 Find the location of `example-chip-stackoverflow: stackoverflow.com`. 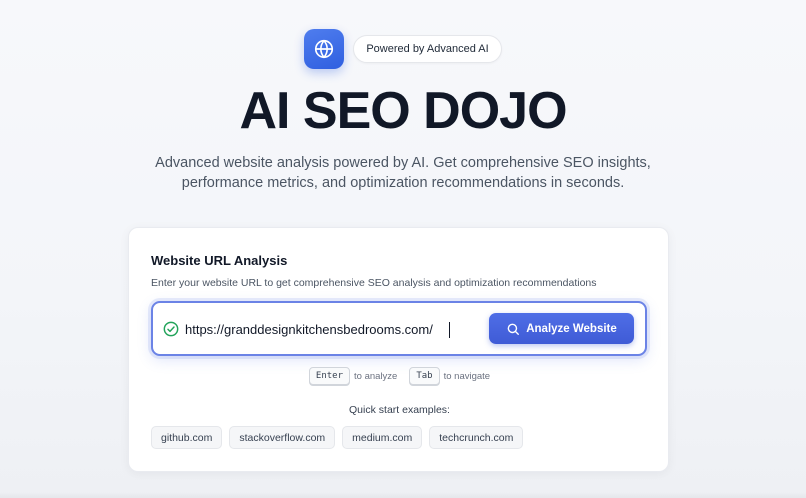

example-chip-stackoverflow: stackoverflow.com is located at coordinates (282, 437).